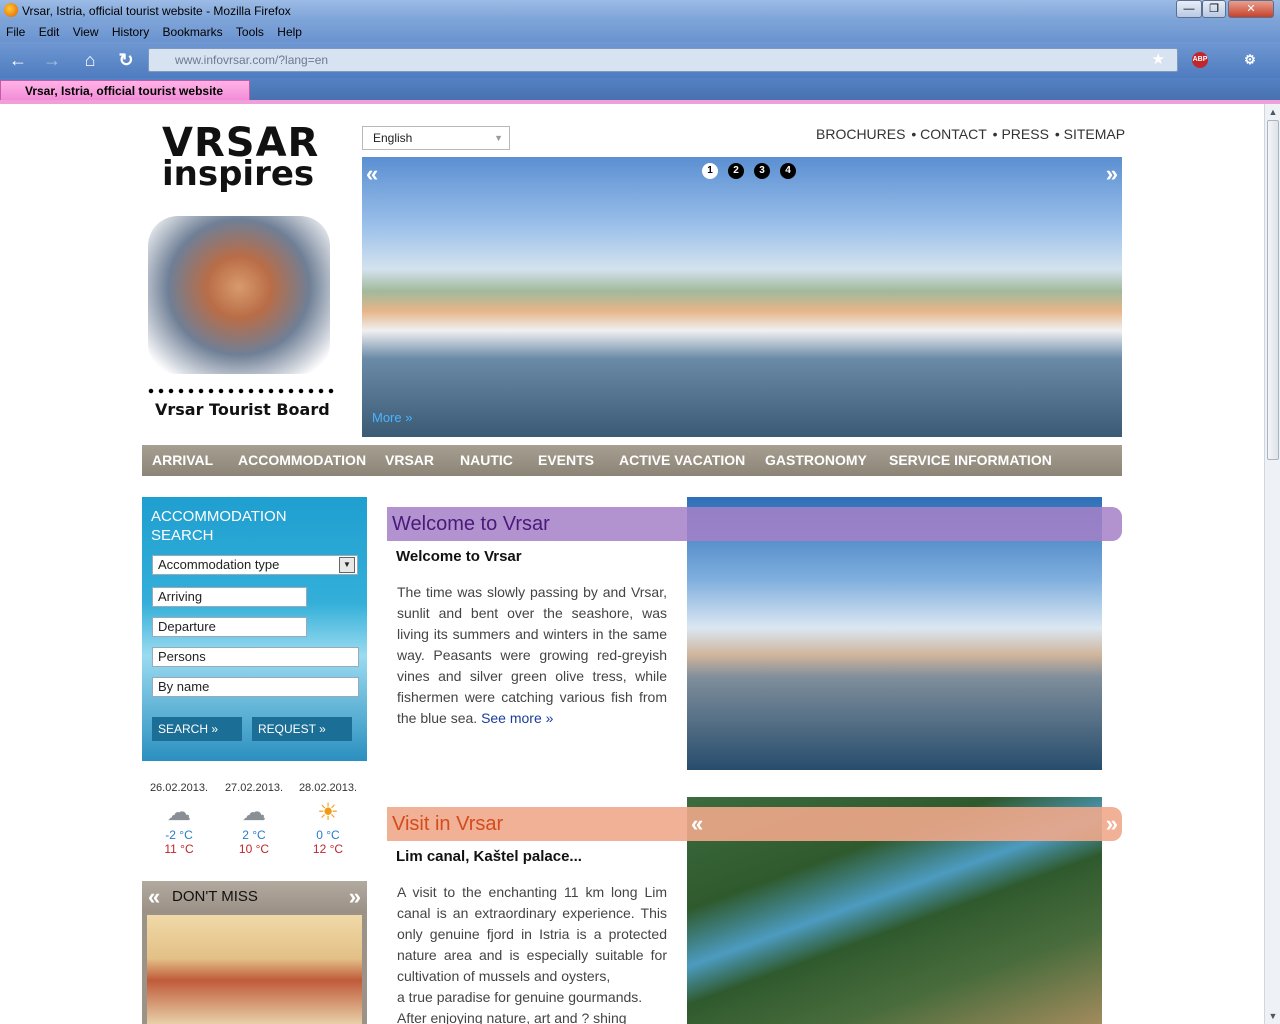 Image resolution: width=1280 pixels, height=1024 pixels. I want to click on tab-vrsar: Vrsar, Istria, official tourist website, so click(125, 91).